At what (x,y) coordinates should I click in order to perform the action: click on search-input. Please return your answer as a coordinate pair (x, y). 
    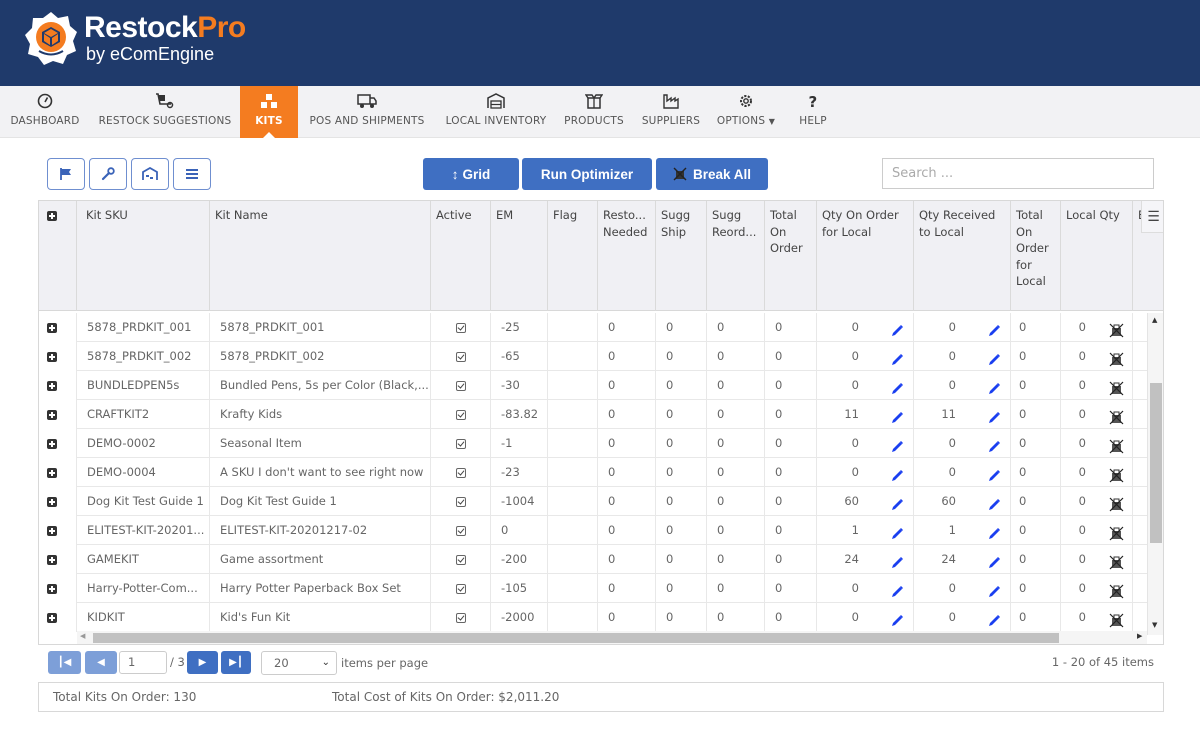
    Looking at the image, I should click on (1018, 173).